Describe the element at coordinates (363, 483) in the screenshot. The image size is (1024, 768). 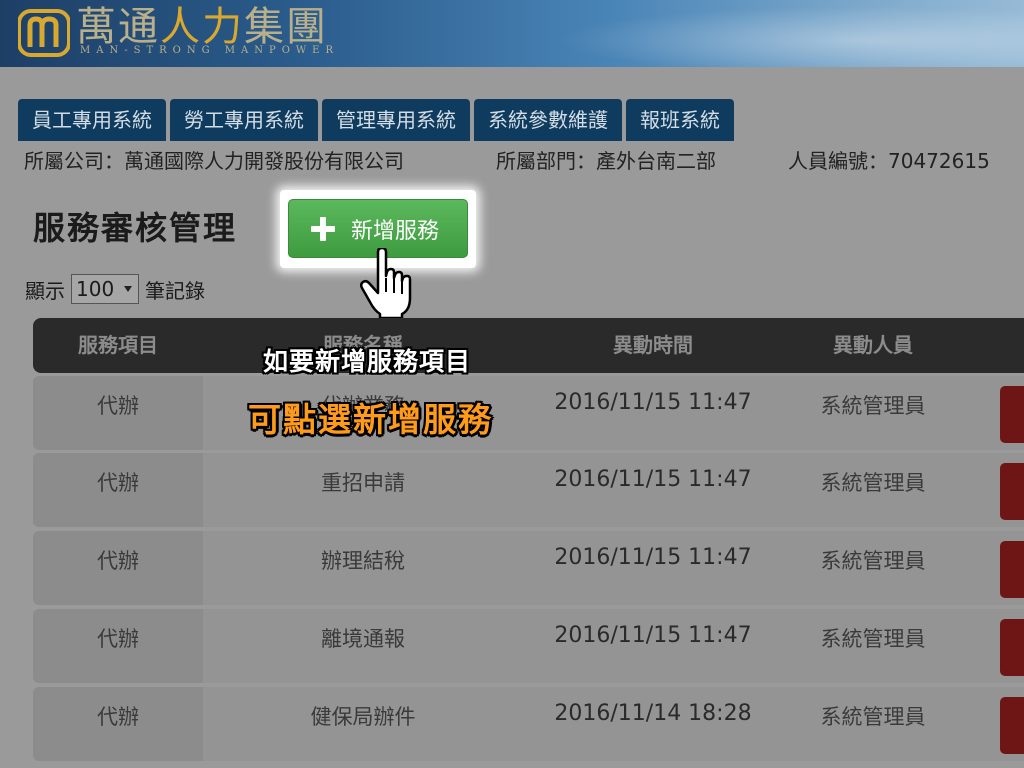
I see `cell-name: 重招申請` at that location.